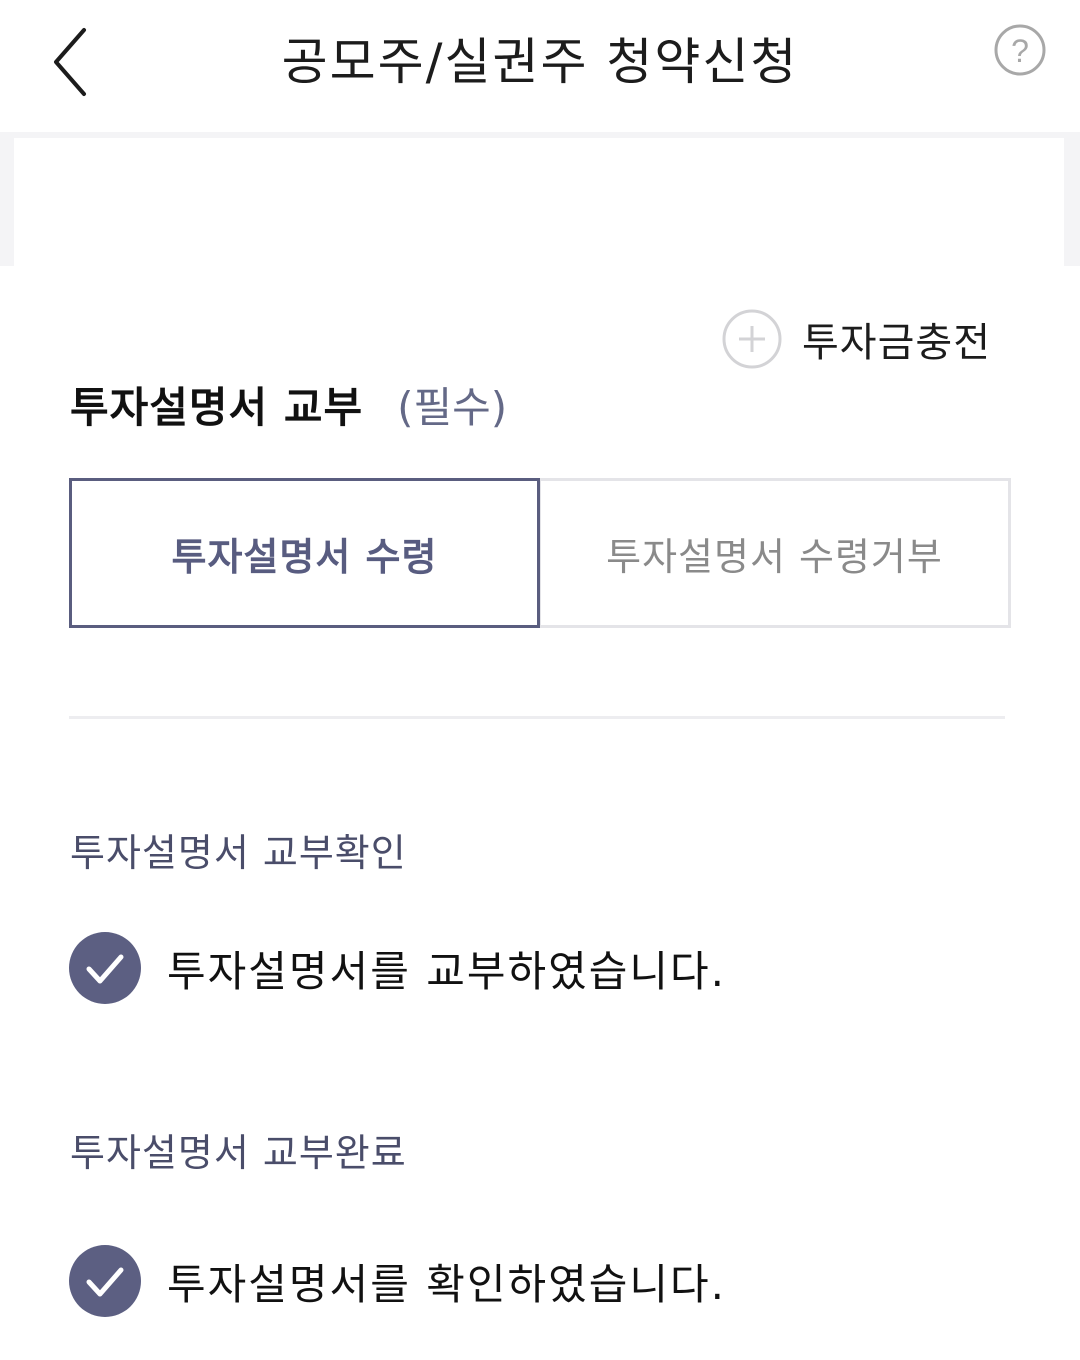 The image size is (1080, 1360). What do you see at coordinates (896, 343) in the screenshot?
I see `charge-label: 투자금충전` at bounding box center [896, 343].